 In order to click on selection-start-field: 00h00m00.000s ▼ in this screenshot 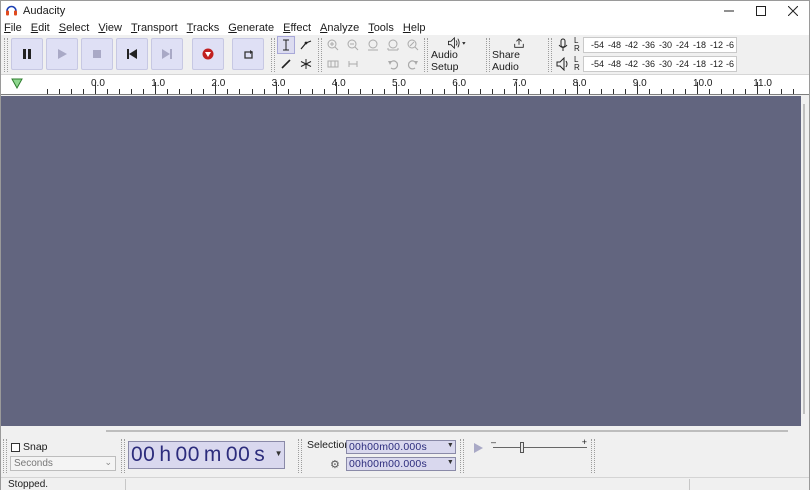, I will do `click(401, 447)`.